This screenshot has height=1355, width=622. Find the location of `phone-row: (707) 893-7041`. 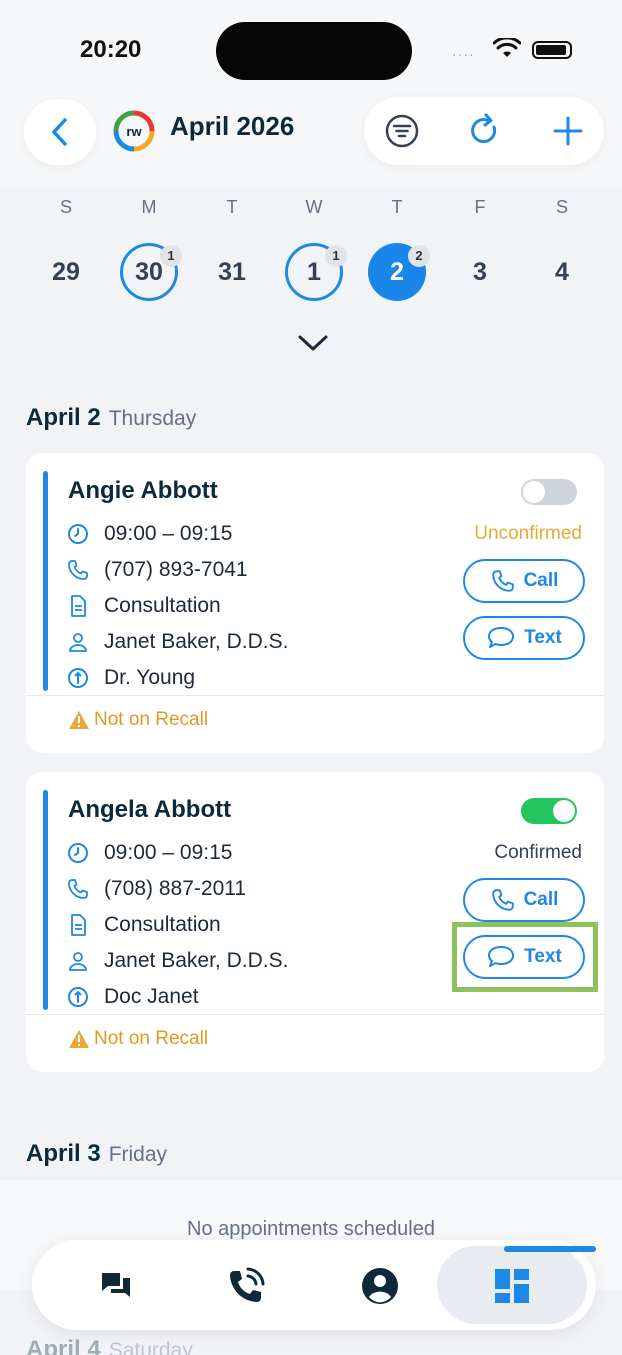

phone-row: (707) 893-7041 is located at coordinates (157, 570).